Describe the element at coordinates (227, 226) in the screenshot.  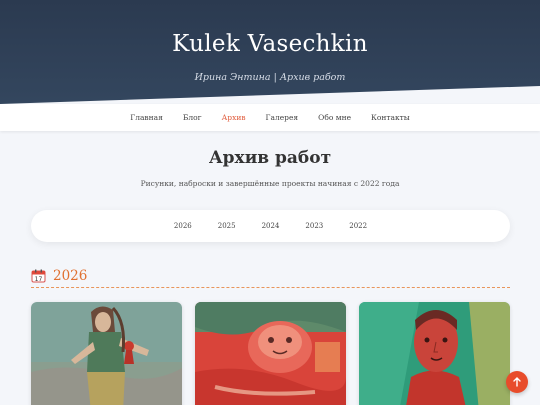
I see `year-link-2025: 2025` at that location.